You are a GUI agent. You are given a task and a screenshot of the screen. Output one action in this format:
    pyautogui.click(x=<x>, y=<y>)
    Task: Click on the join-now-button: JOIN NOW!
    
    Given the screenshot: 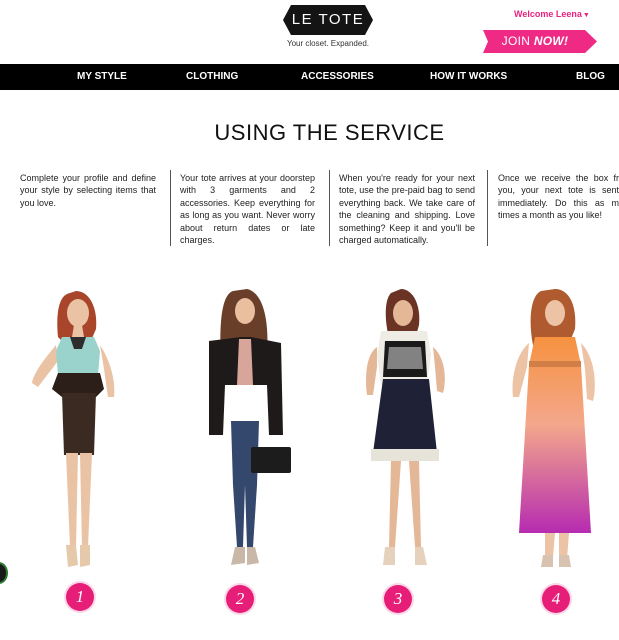 What is the action you would take?
    pyautogui.click(x=540, y=41)
    